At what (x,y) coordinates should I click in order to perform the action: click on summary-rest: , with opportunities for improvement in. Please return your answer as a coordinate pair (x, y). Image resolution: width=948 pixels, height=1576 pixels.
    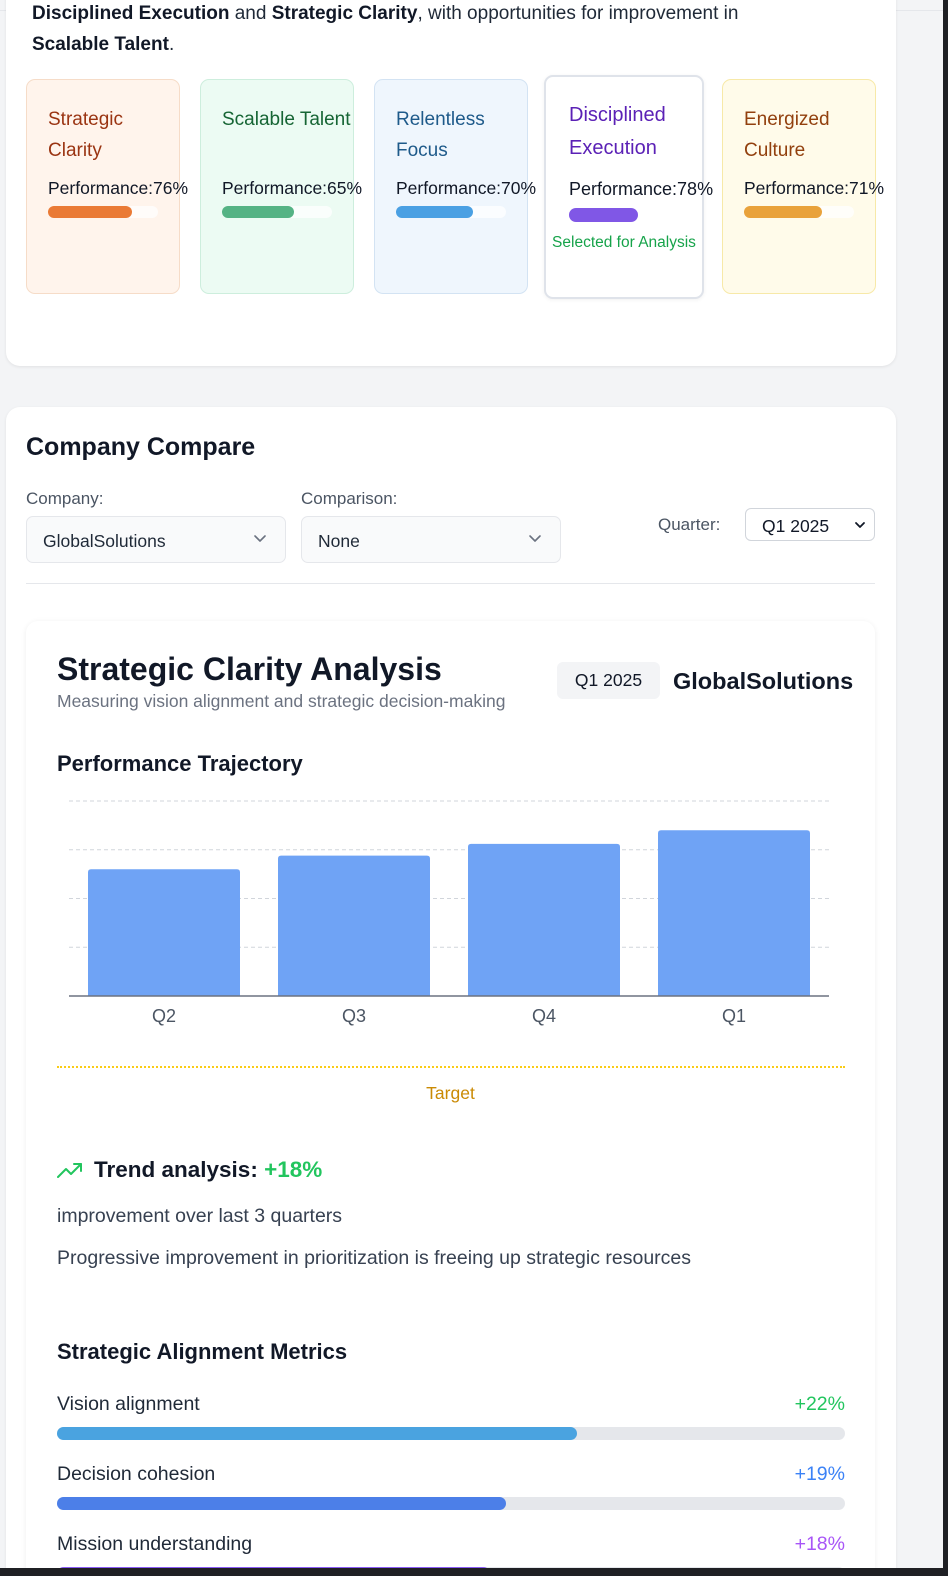
    Looking at the image, I should click on (578, 13).